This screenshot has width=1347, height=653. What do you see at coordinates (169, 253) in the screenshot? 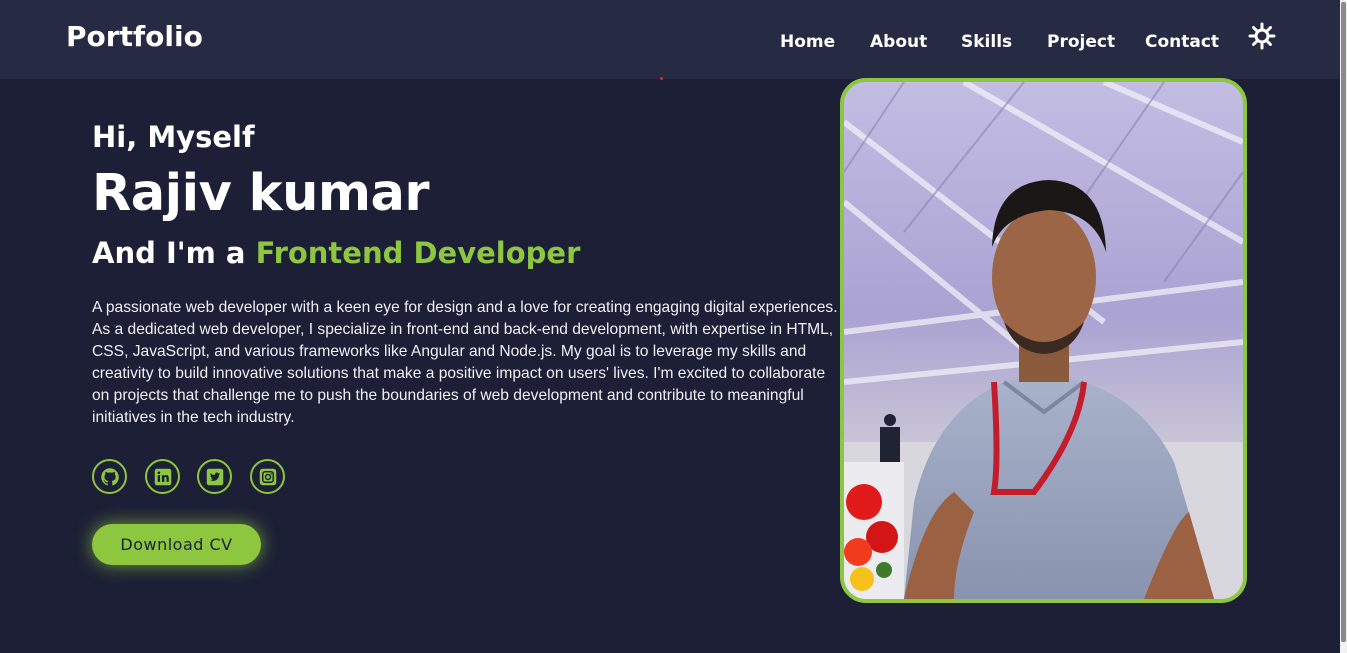
I see `hero-role-prefix: And I'm a` at bounding box center [169, 253].